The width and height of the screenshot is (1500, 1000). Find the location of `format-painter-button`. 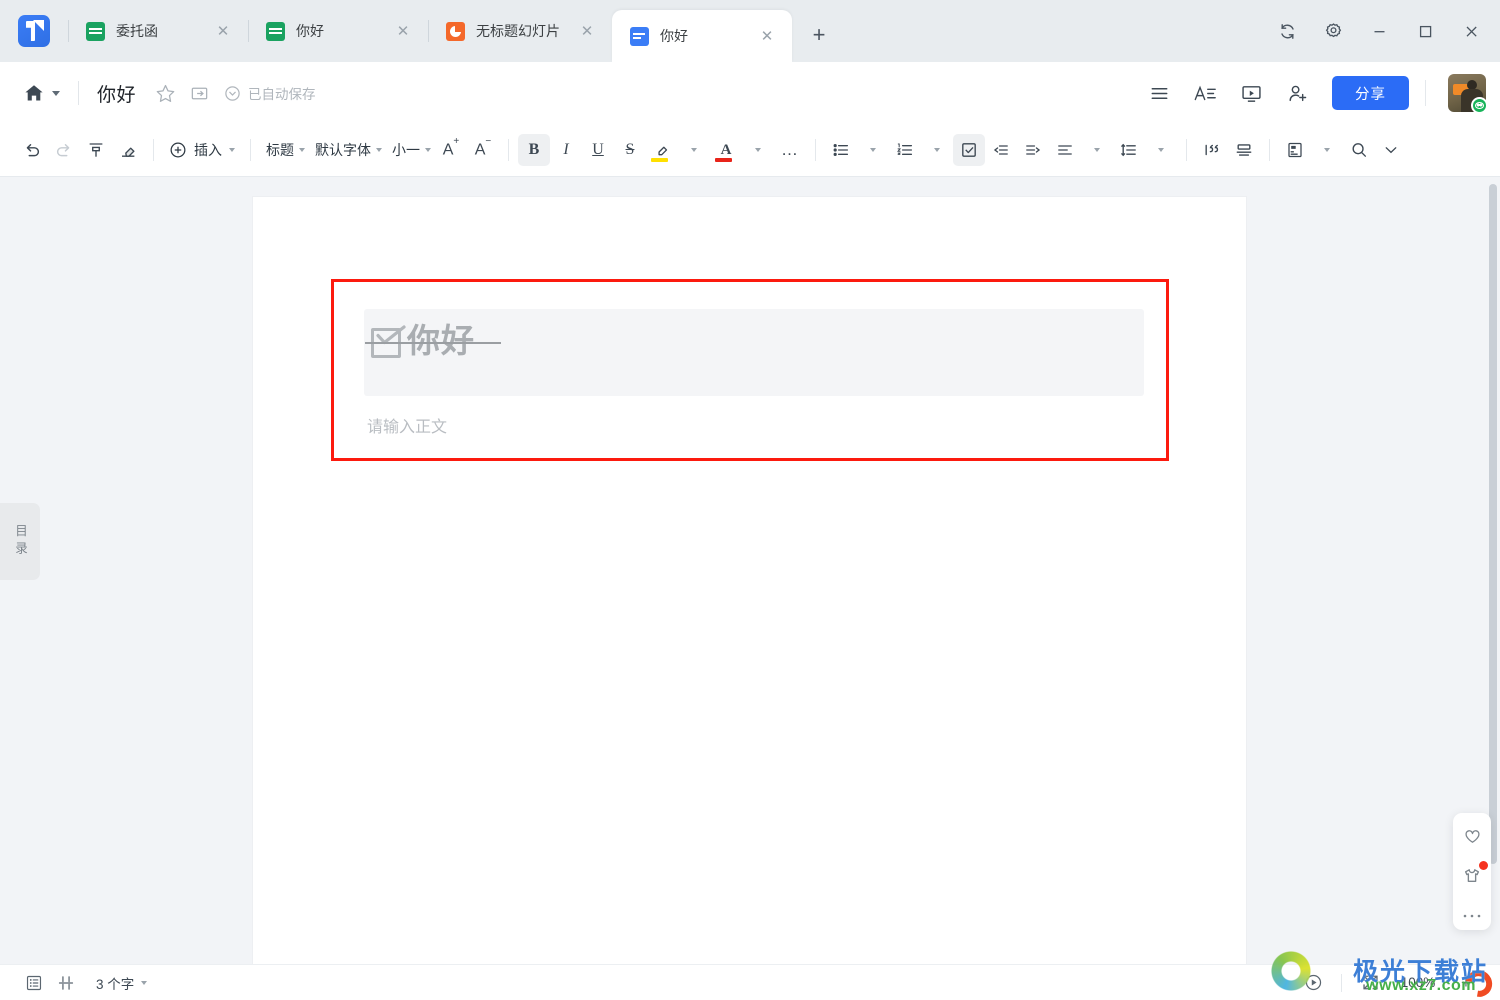

format-painter-button is located at coordinates (96, 150).